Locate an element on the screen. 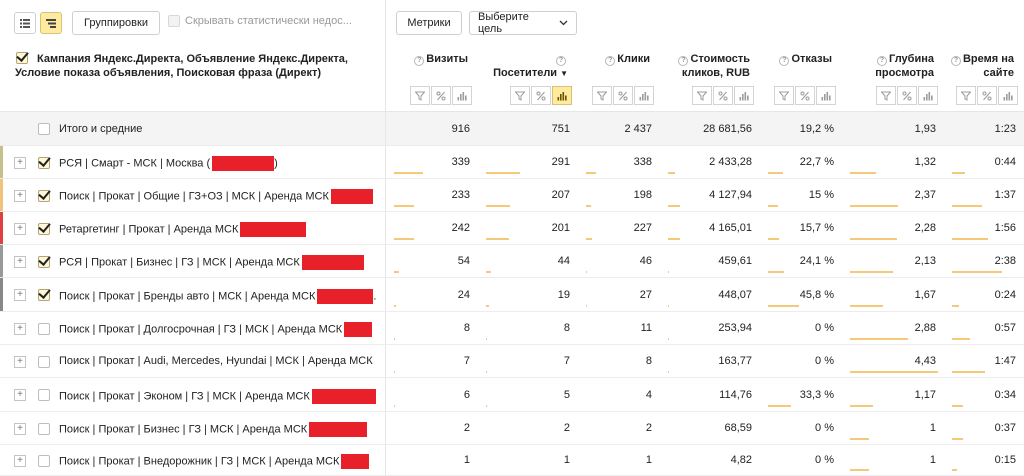 This screenshot has width=1024, height=476. column-header: ? Время на сайте is located at coordinates (984, 77).